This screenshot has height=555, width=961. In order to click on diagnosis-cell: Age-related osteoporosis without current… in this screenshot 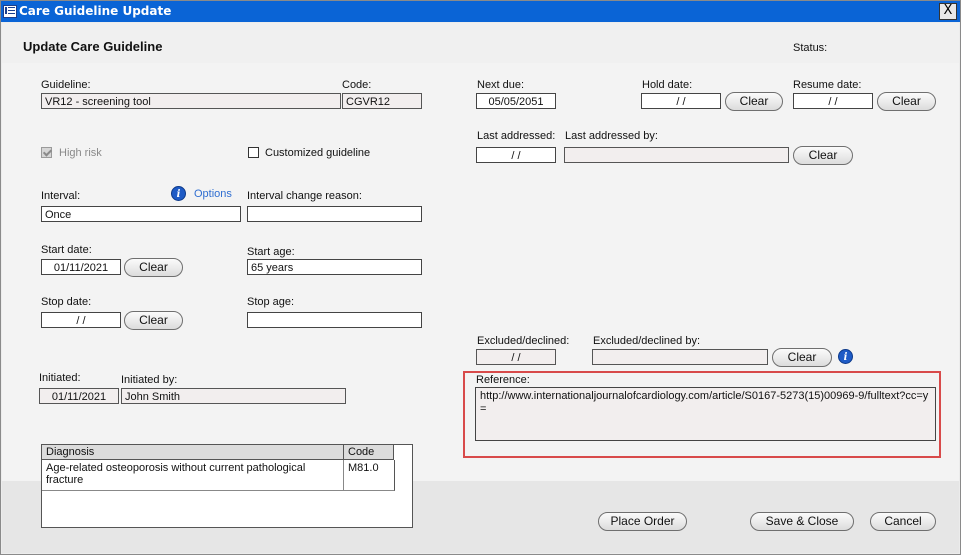, I will do `click(176, 474)`.